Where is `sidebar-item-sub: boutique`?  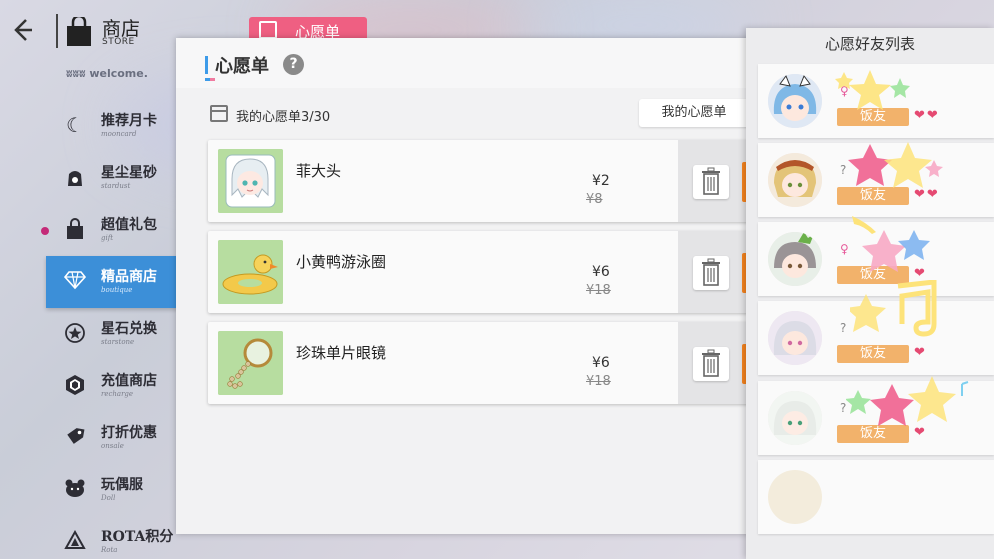 sidebar-item-sub: boutique is located at coordinates (117, 290).